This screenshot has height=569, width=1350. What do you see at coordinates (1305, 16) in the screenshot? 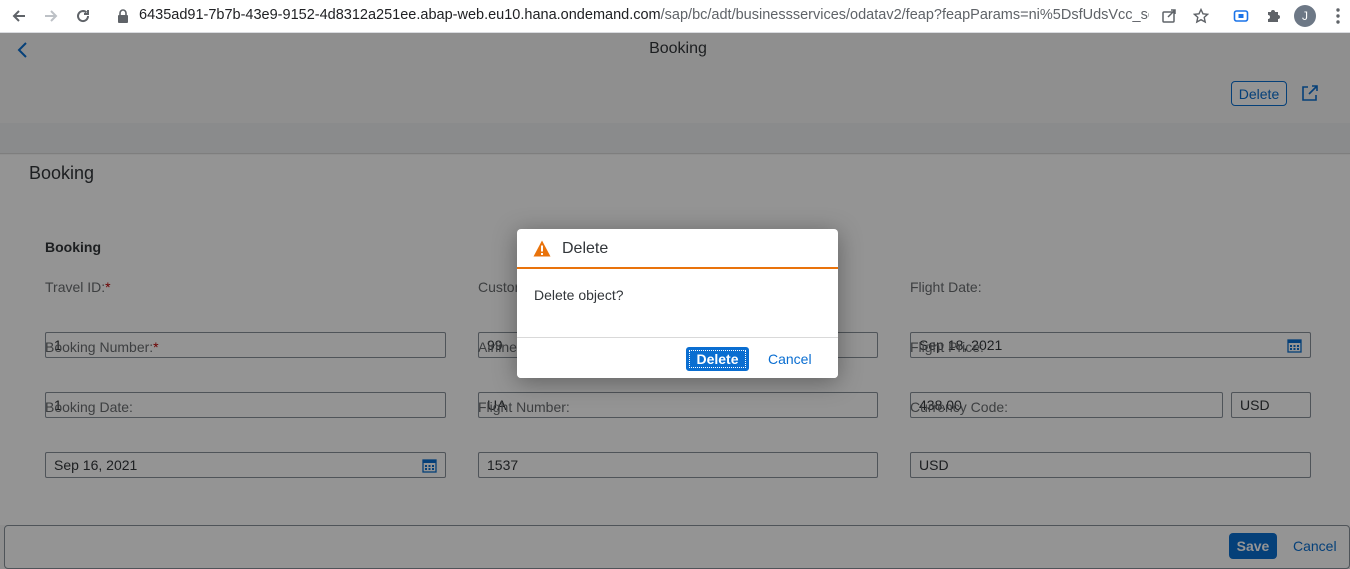
I see `profile-avatar: J` at bounding box center [1305, 16].